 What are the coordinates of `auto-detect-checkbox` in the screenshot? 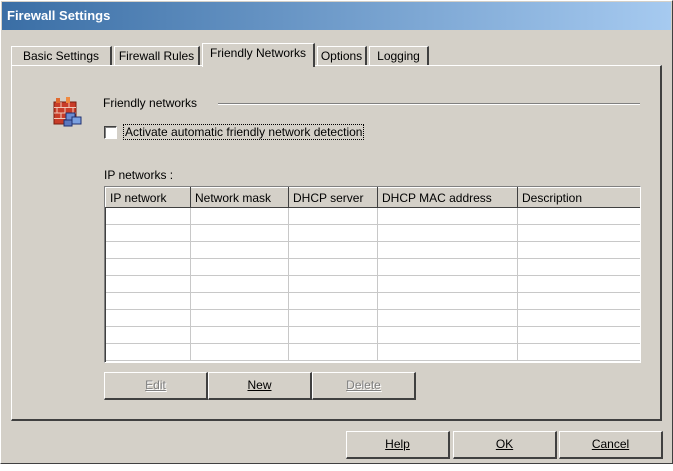 It's located at (110, 132).